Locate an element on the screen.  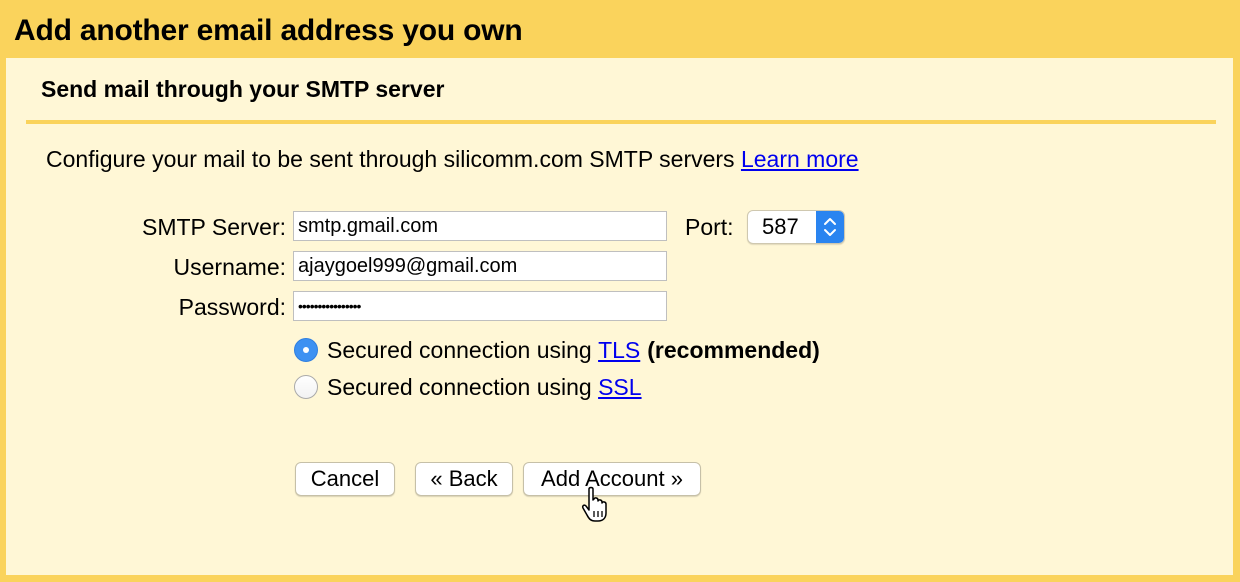
section-divider is located at coordinates (621, 122).